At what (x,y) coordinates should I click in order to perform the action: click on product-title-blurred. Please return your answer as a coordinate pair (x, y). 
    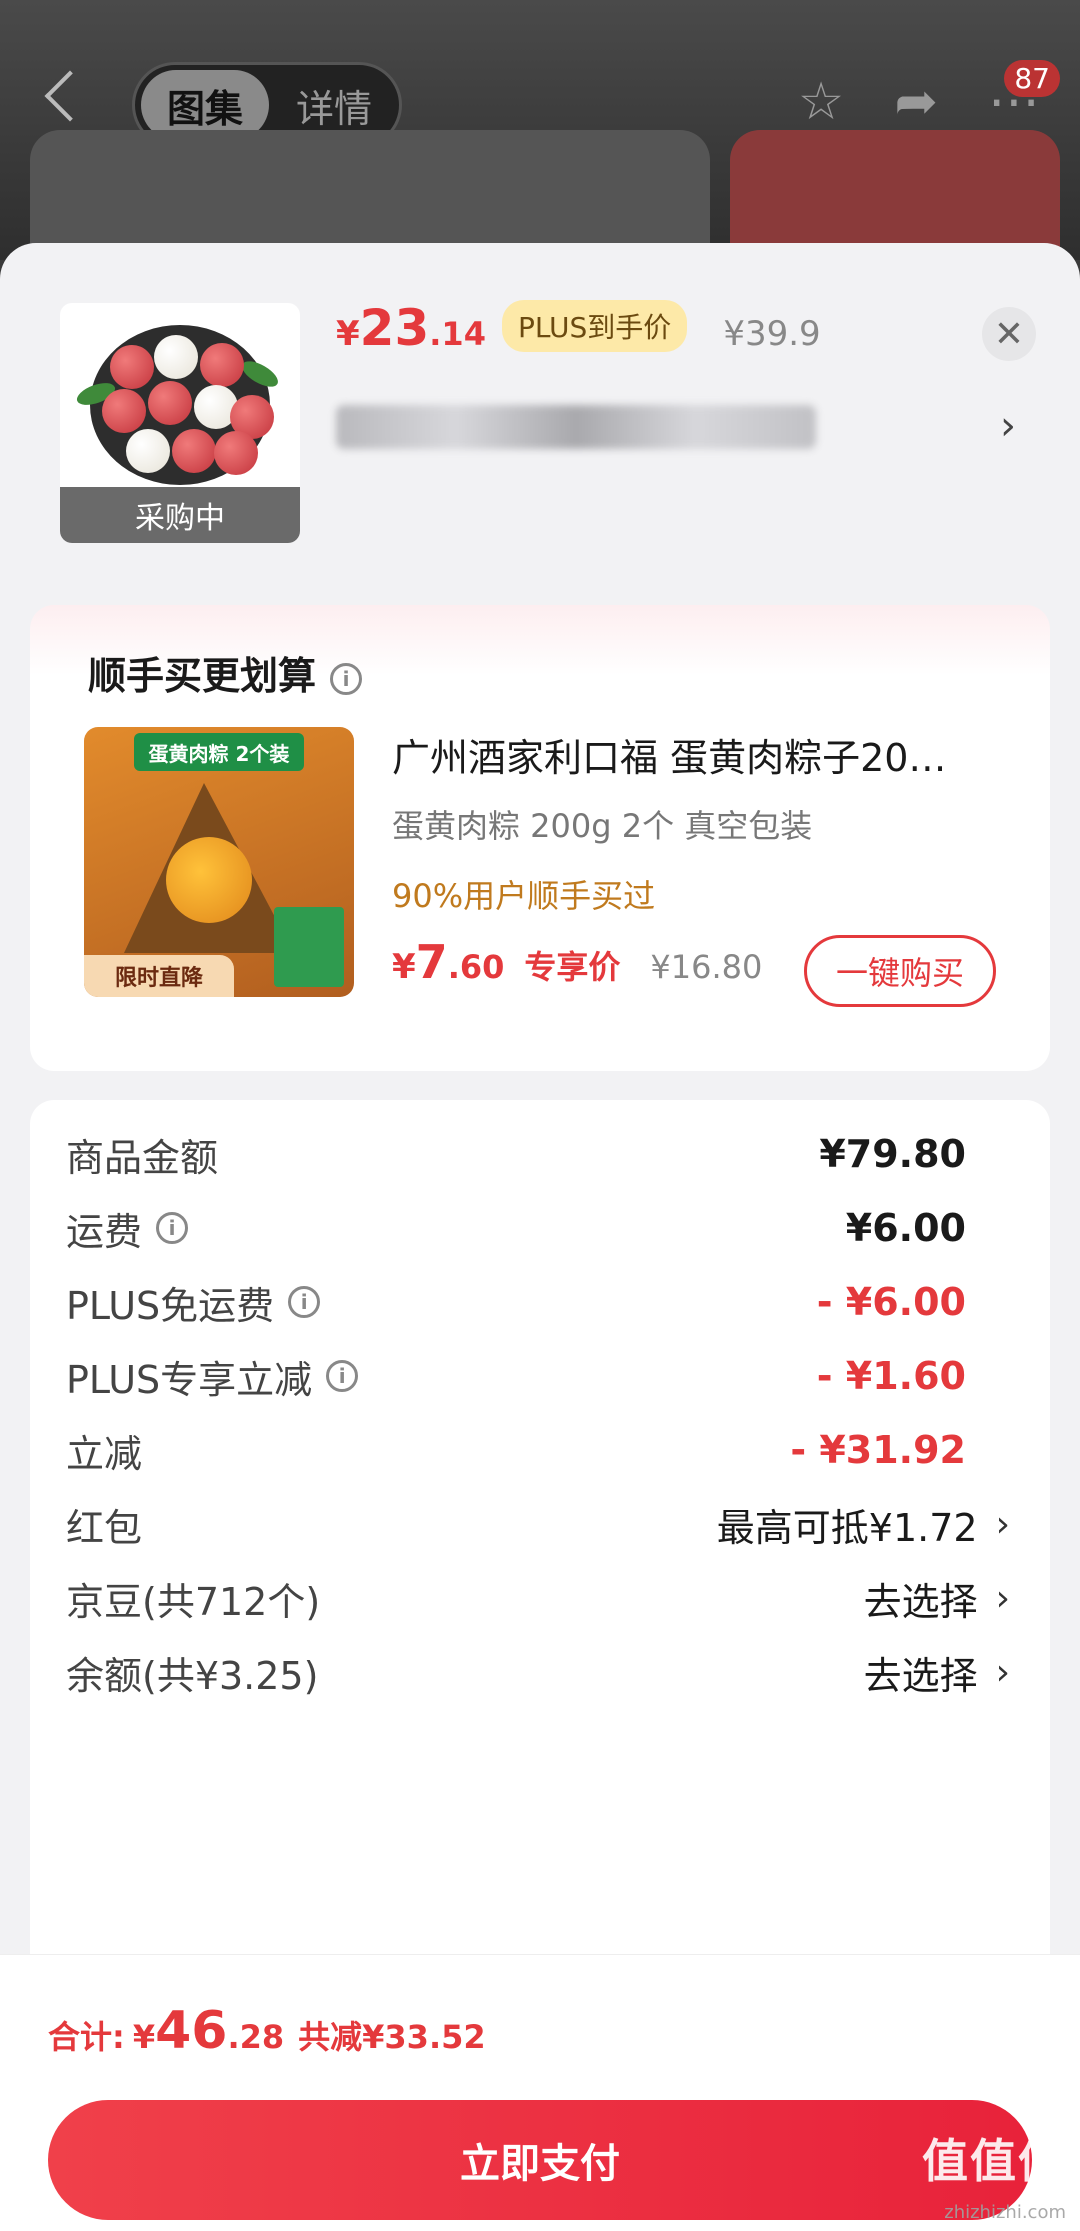
    Looking at the image, I should click on (576, 427).